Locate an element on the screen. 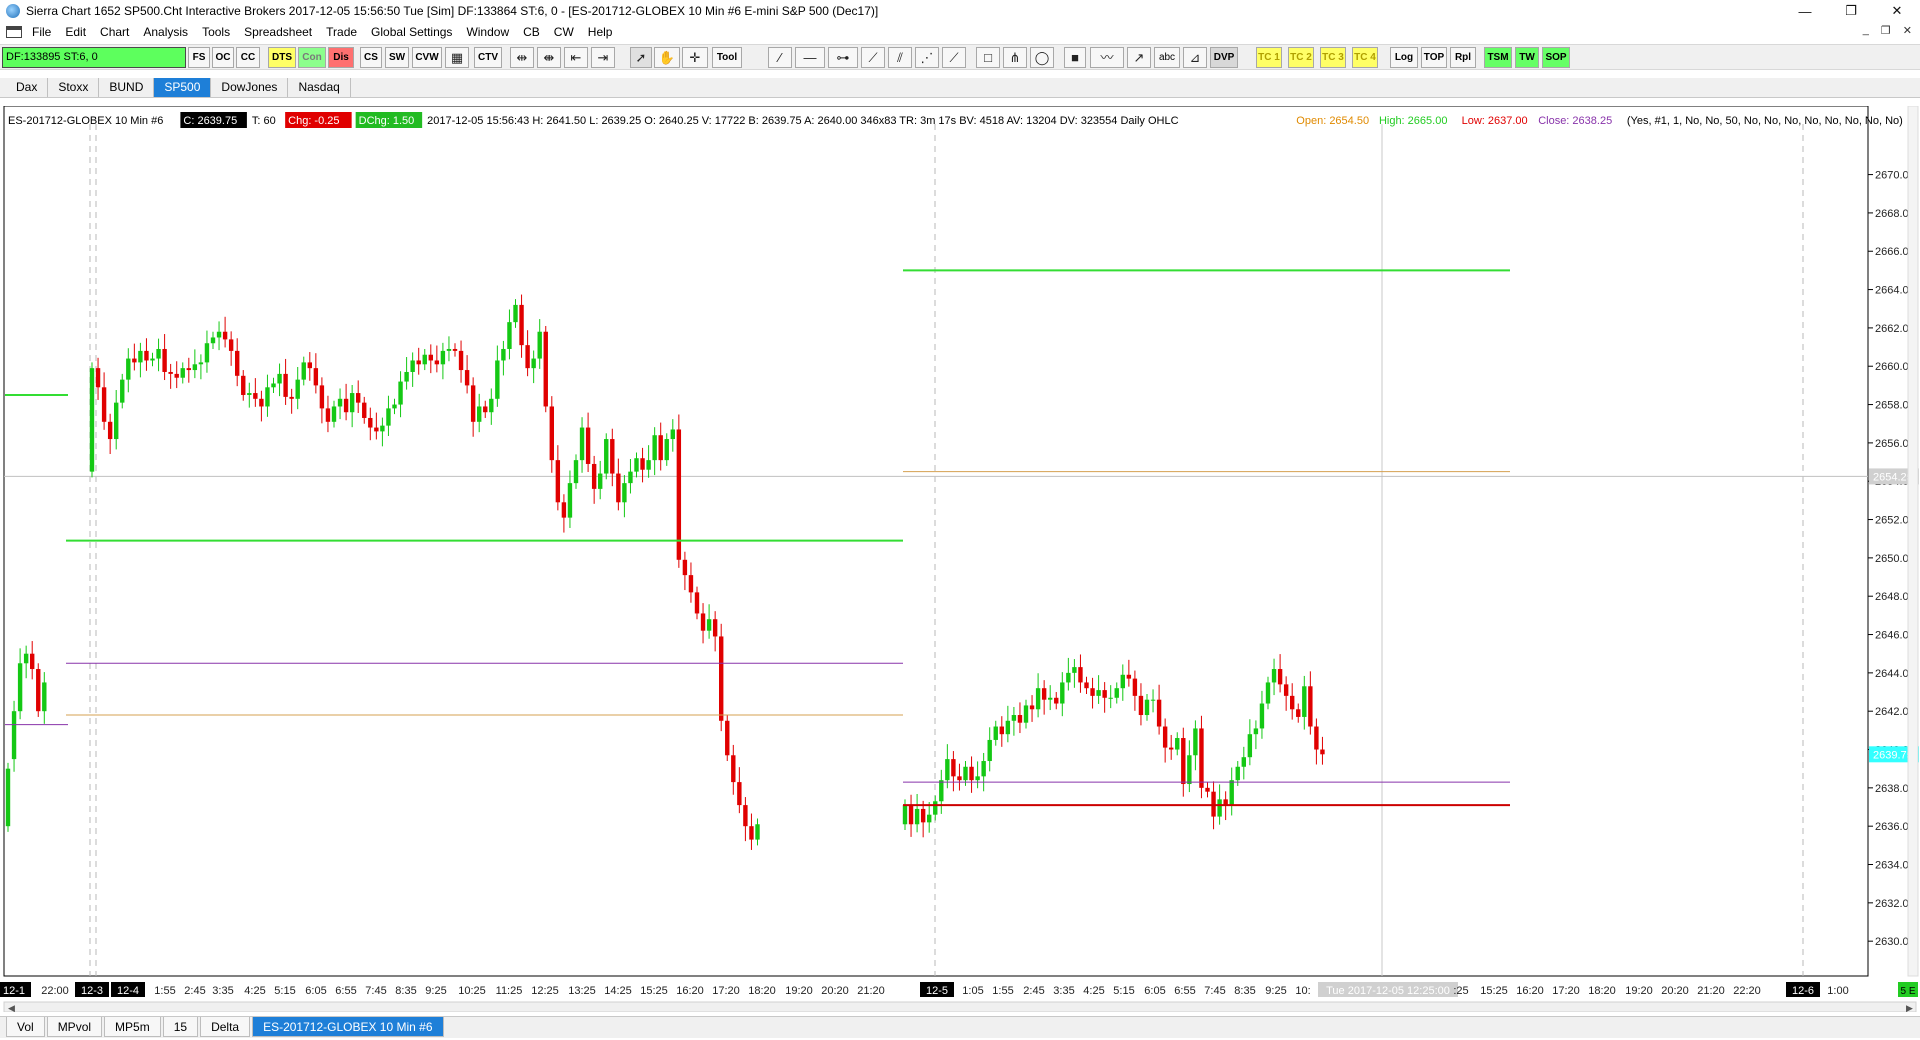 The image size is (1920, 1040). tc4-button: TC 4 is located at coordinates (1365, 57).